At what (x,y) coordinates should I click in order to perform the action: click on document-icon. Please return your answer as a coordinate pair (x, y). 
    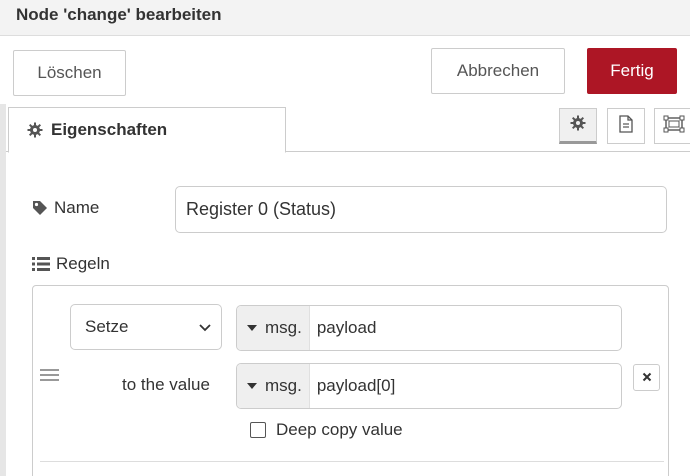
    Looking at the image, I should click on (626, 126).